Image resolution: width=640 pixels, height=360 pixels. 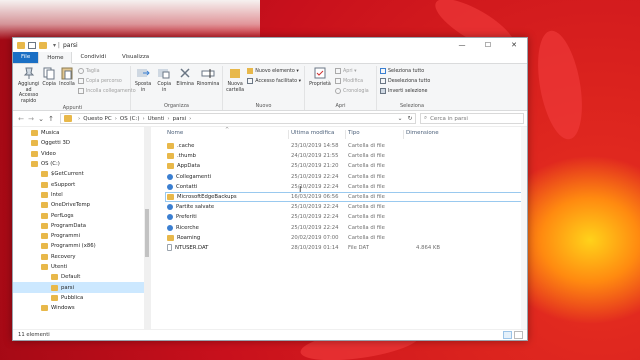 What do you see at coordinates (366, 207) in the screenshot?
I see `file-type: Cartella di file` at bounding box center [366, 207].